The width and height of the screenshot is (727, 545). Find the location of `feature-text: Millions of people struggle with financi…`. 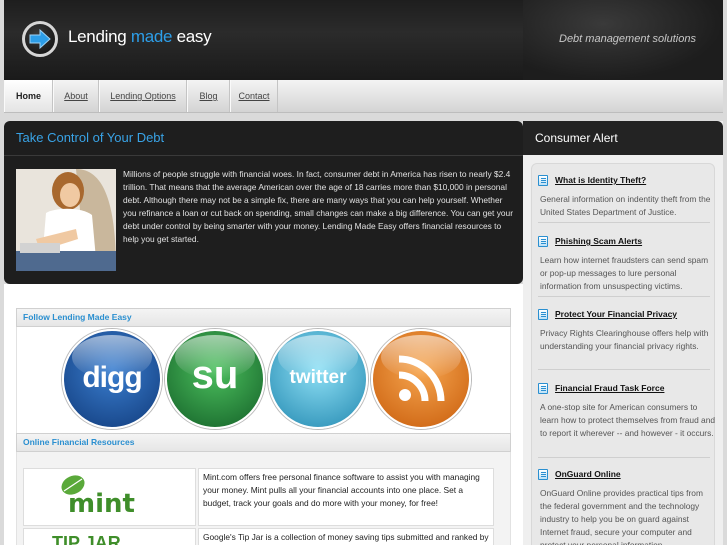

feature-text: Millions of people struggle with financi… is located at coordinates (318, 206).